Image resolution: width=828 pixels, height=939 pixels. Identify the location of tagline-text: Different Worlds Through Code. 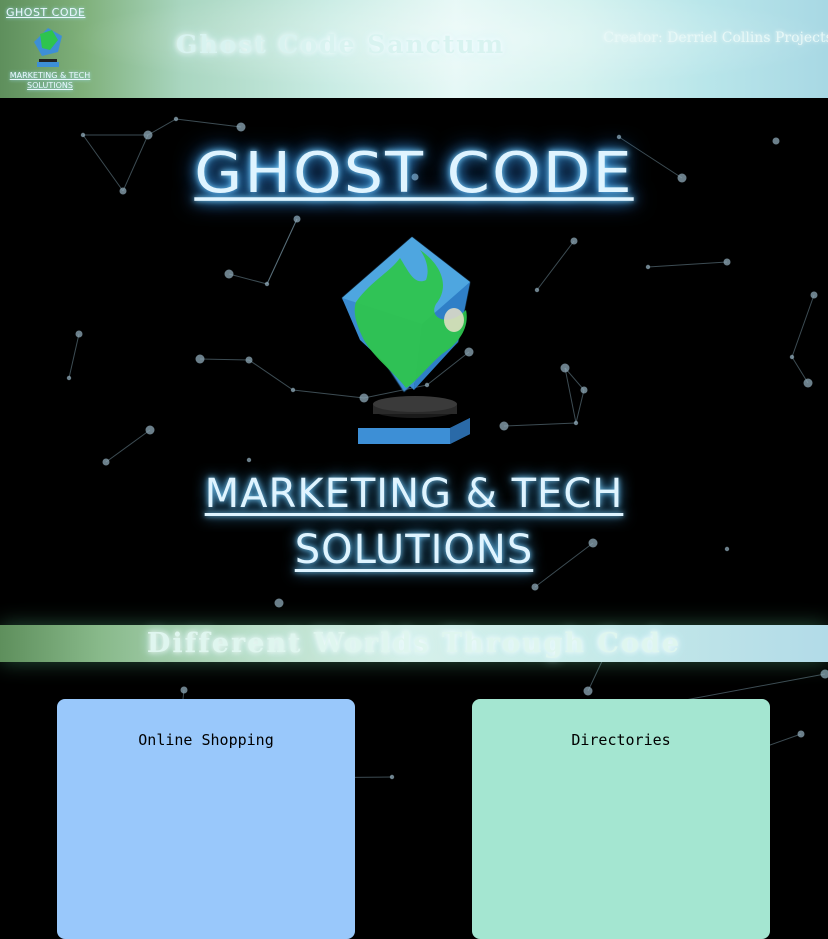
(414, 643).